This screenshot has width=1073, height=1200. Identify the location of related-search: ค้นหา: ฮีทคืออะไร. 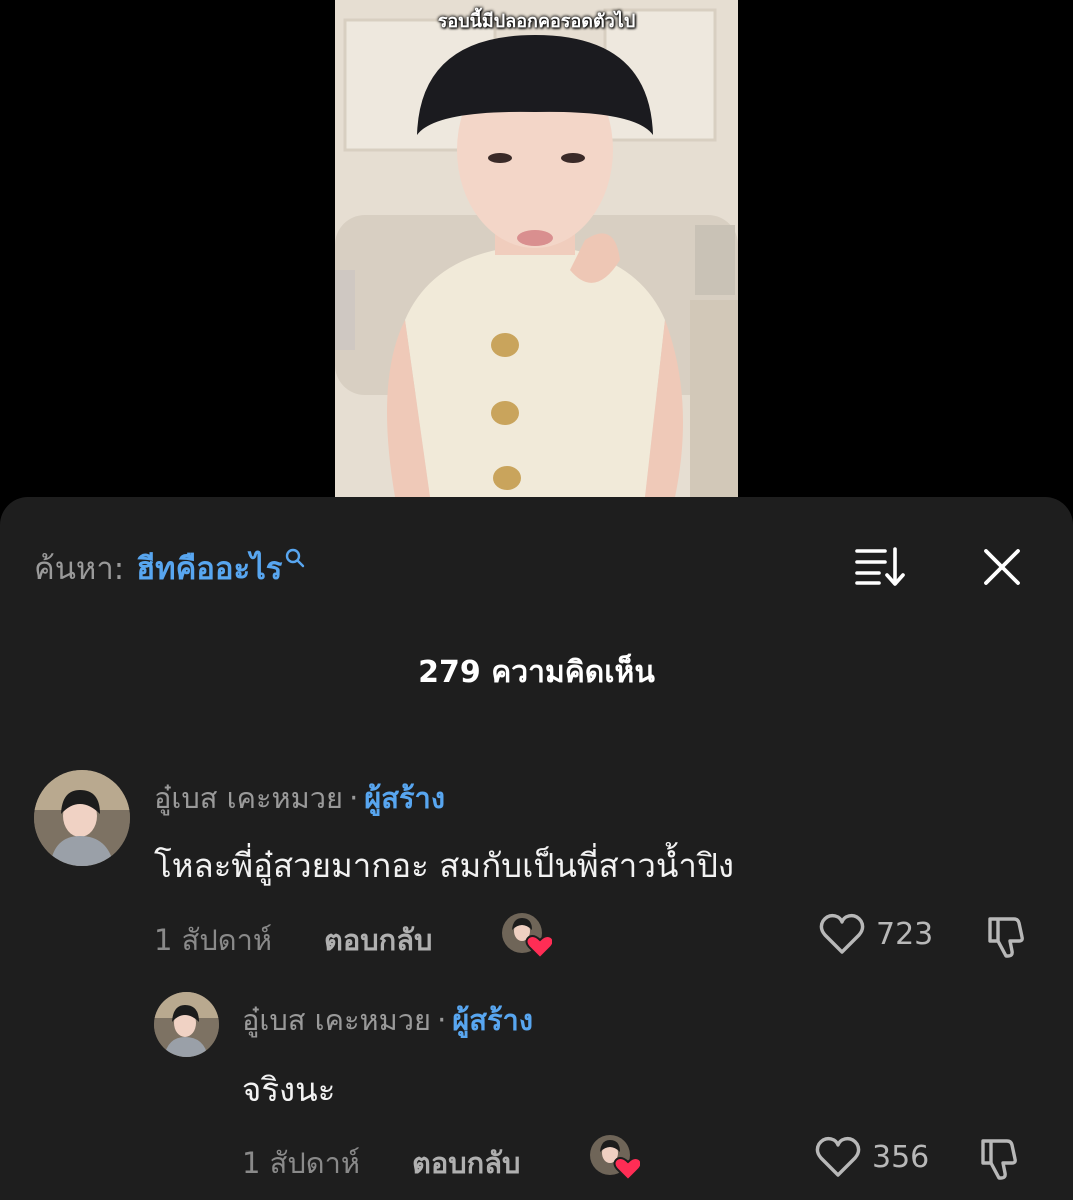
(170, 568).